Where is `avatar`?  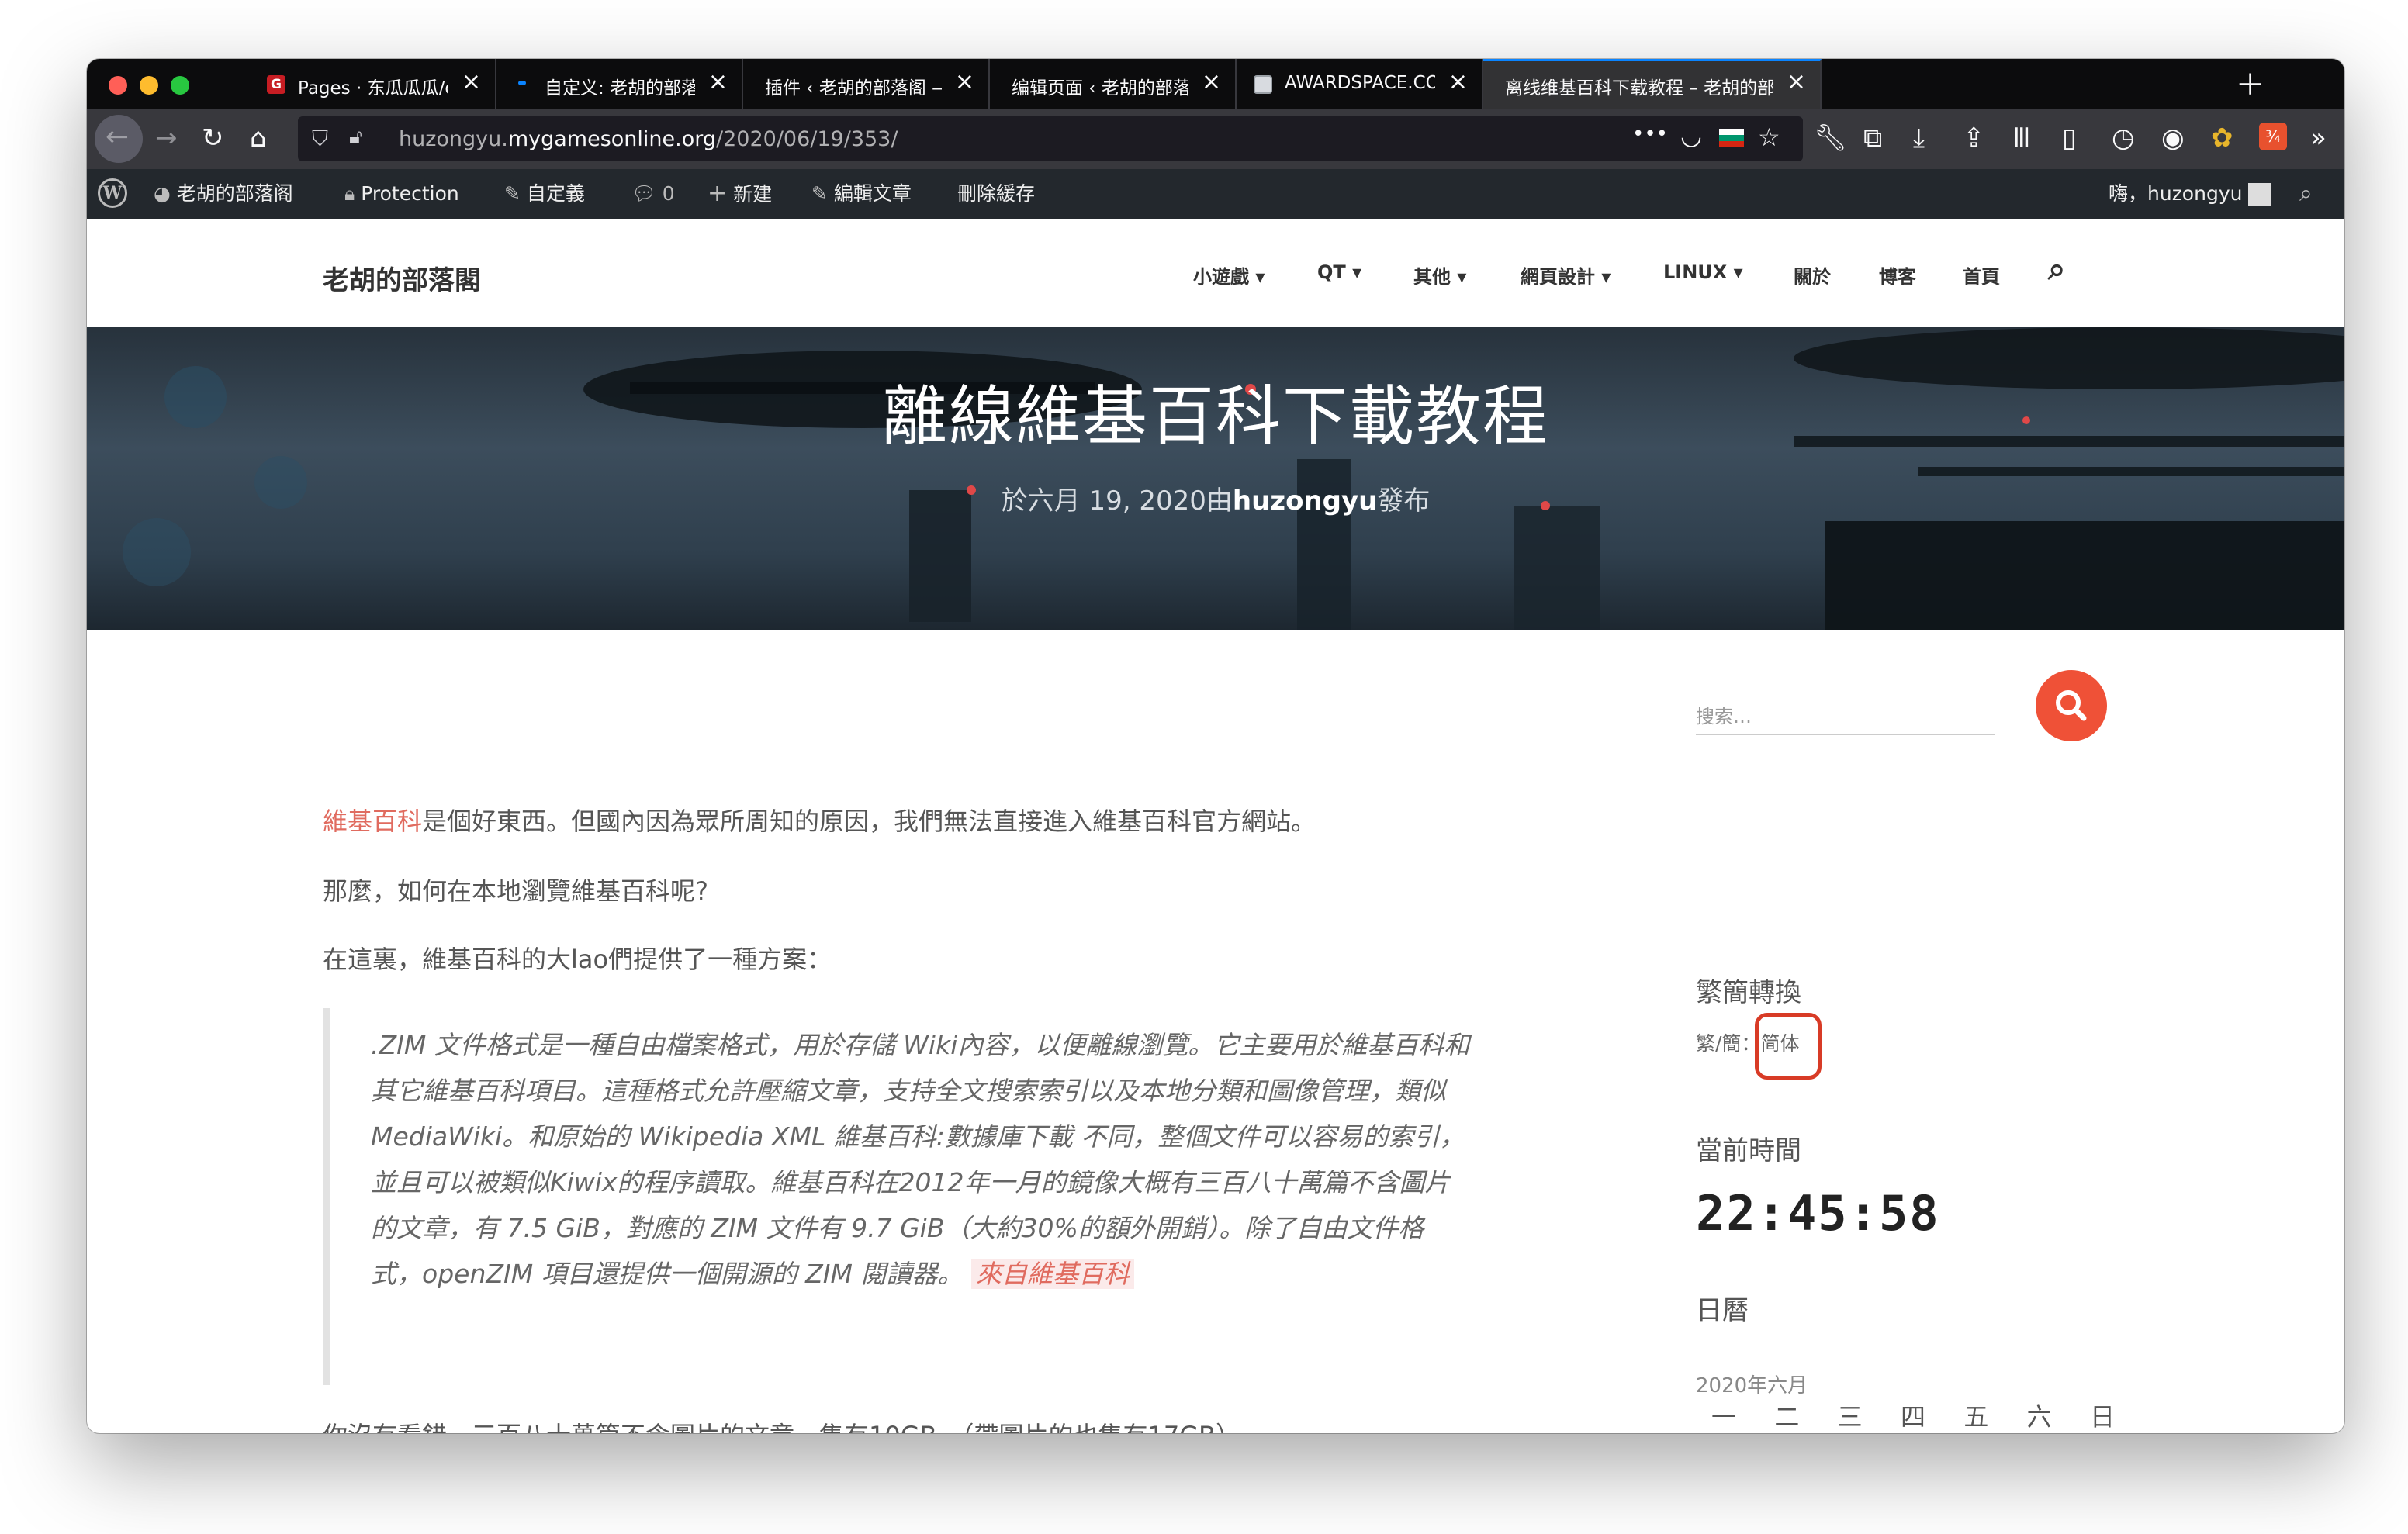 avatar is located at coordinates (2260, 194).